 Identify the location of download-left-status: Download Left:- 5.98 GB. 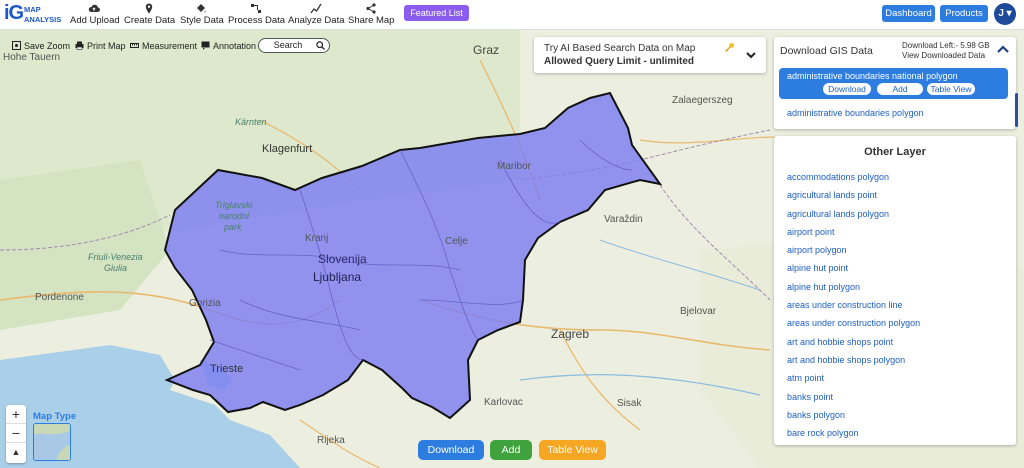
(946, 45).